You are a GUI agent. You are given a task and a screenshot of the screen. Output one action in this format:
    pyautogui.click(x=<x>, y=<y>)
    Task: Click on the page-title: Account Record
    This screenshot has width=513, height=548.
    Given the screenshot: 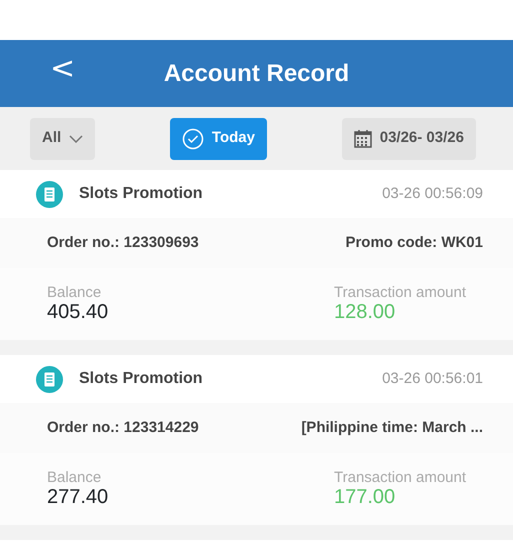 What is the action you would take?
    pyautogui.click(x=257, y=73)
    